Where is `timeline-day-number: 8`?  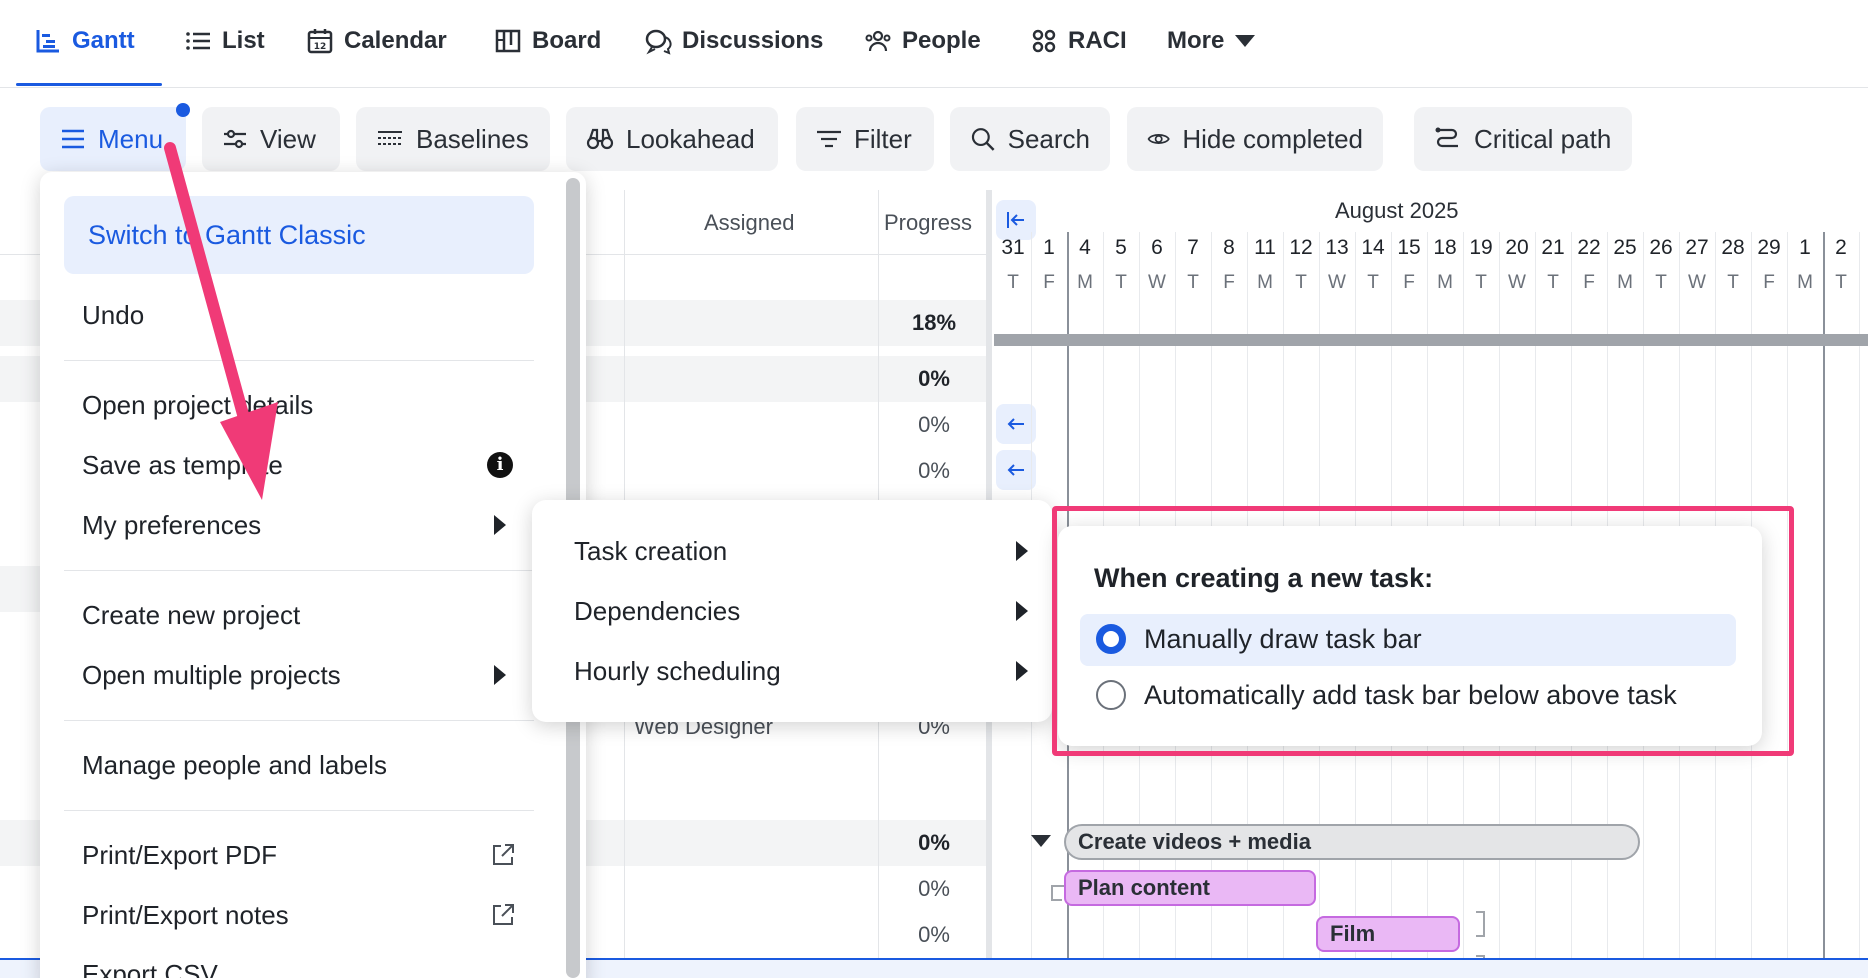
timeline-day-number: 8 is located at coordinates (1229, 247).